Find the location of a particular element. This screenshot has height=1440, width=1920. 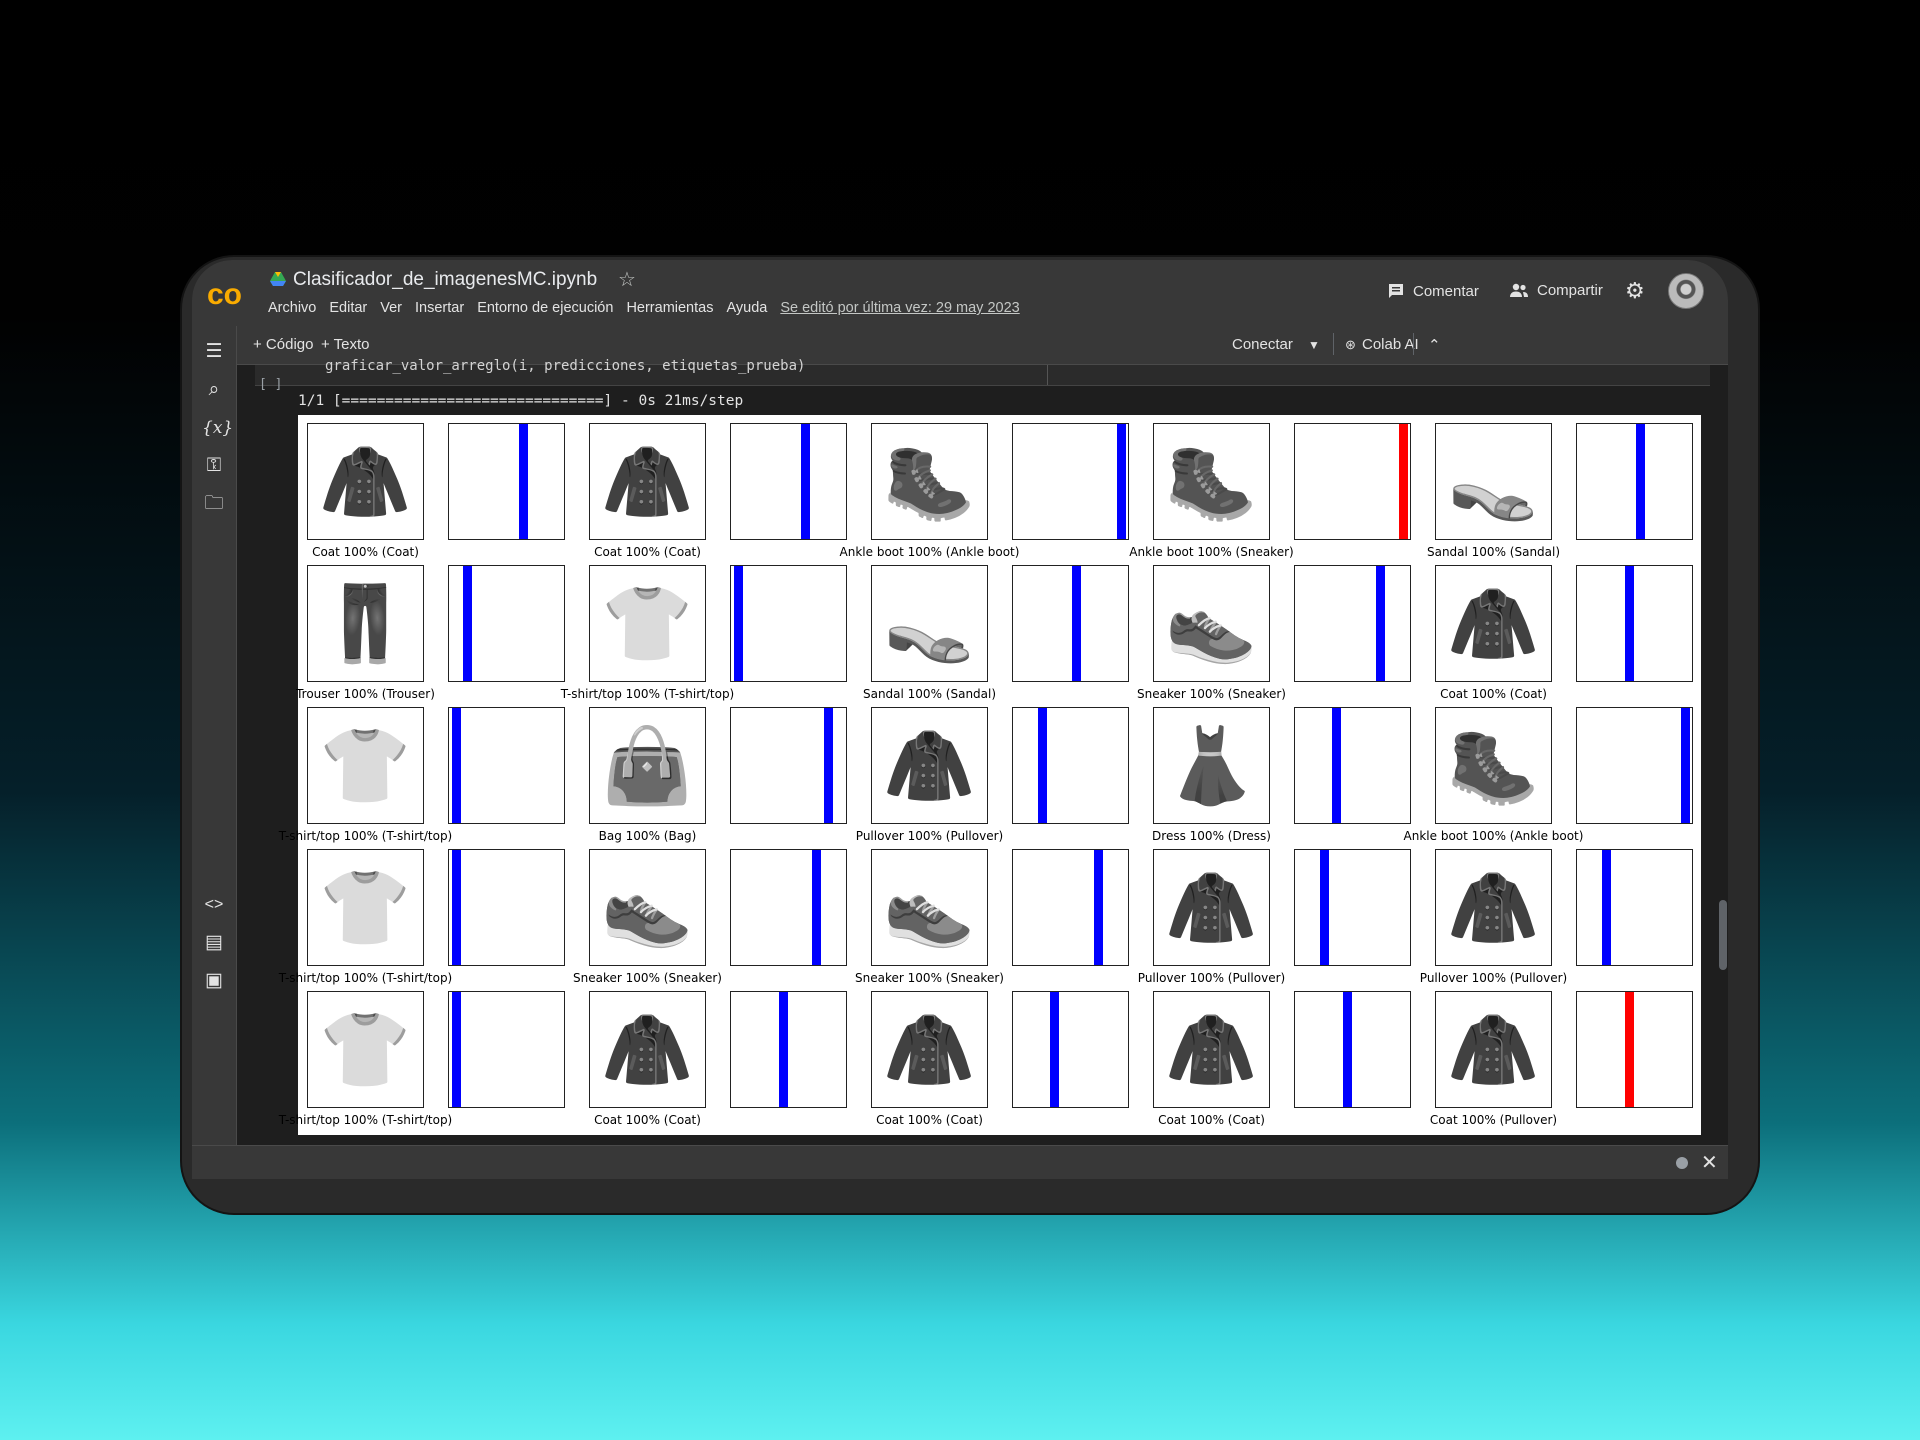

command-palette-icon: ▤ is located at coordinates (214, 943).